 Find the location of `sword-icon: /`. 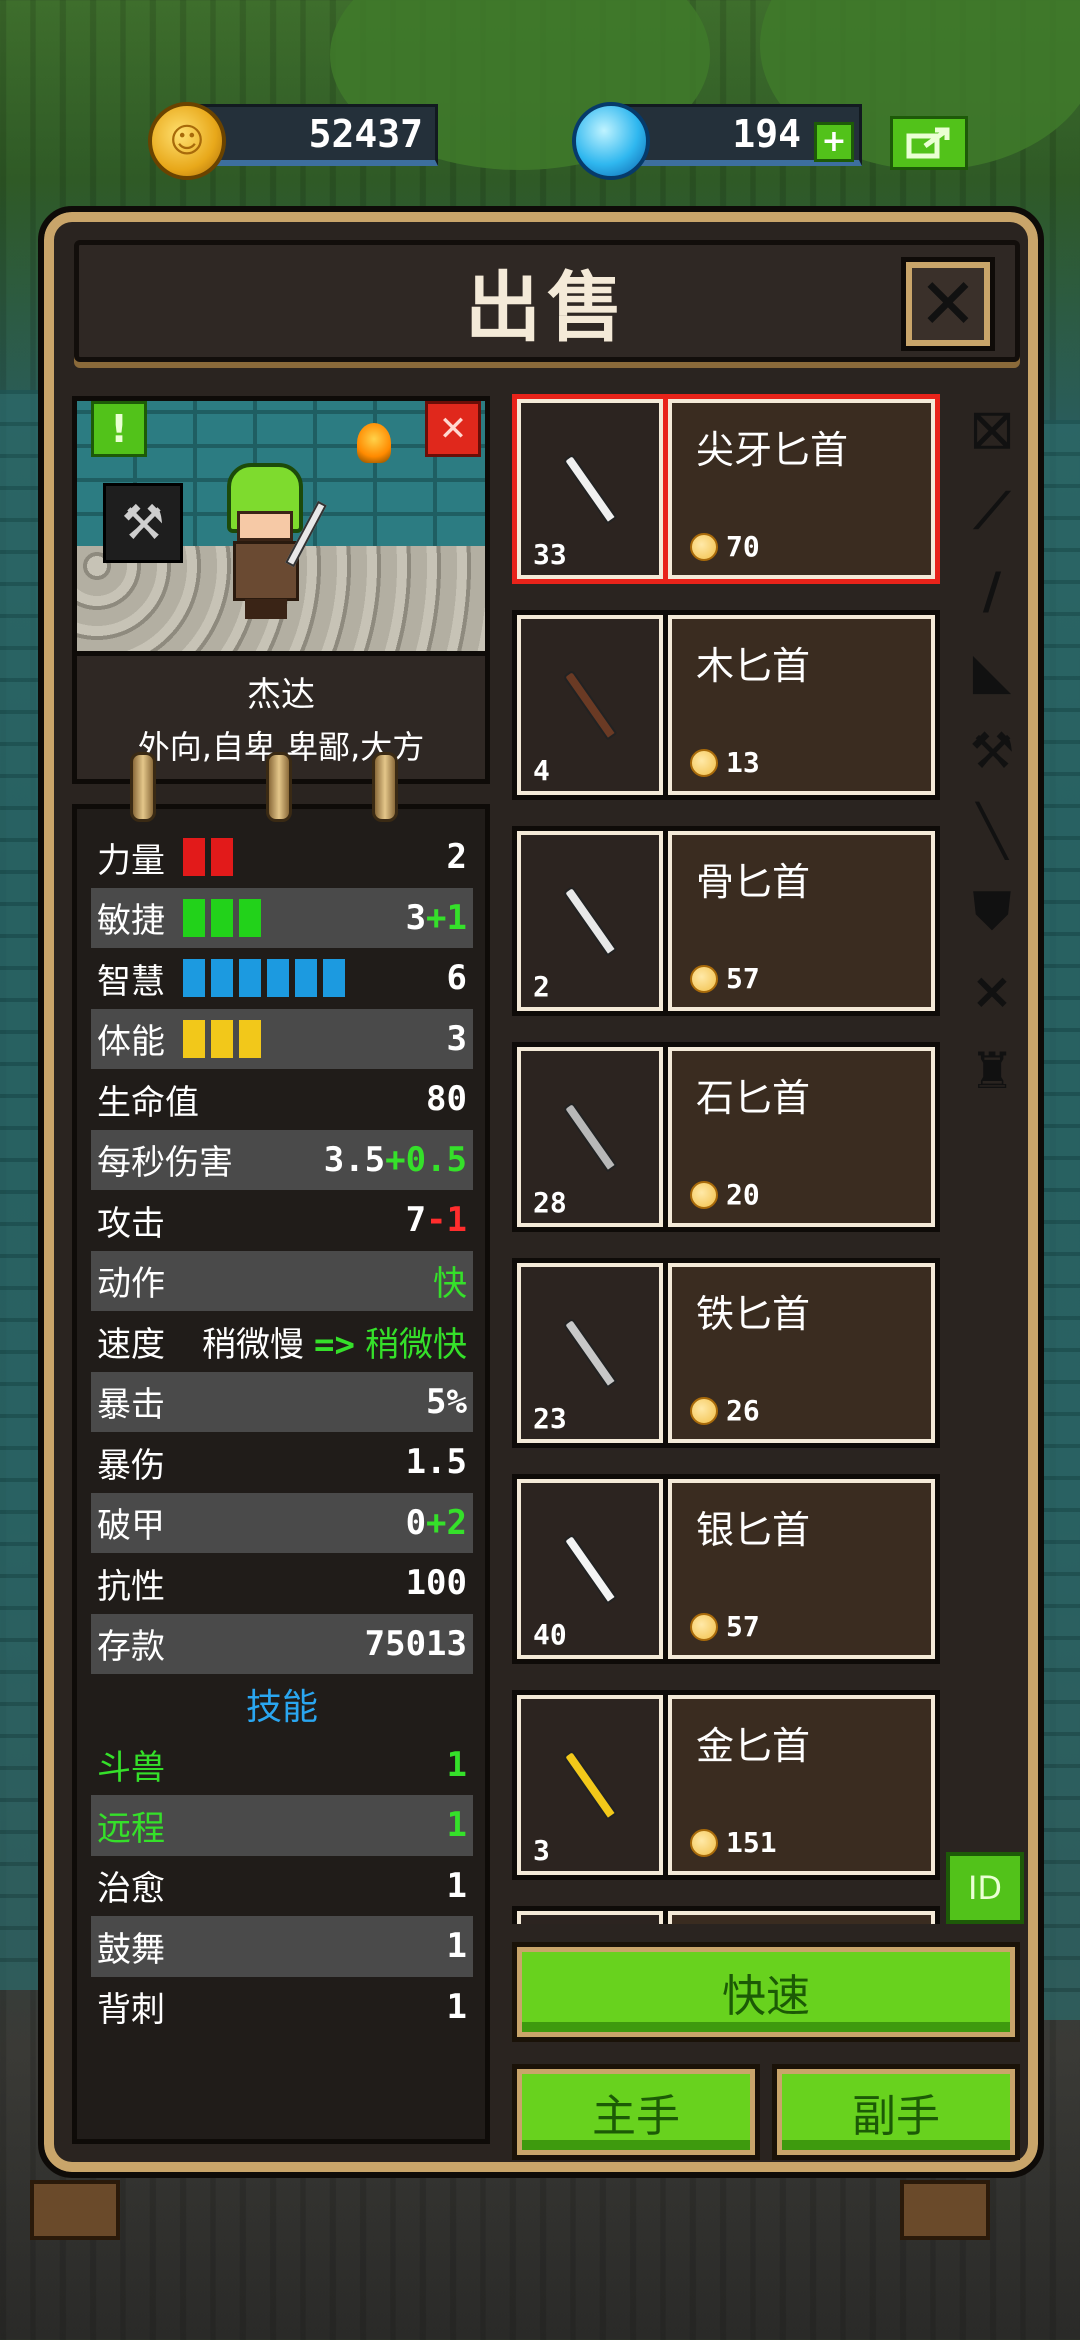

sword-icon: / is located at coordinates (992, 591).